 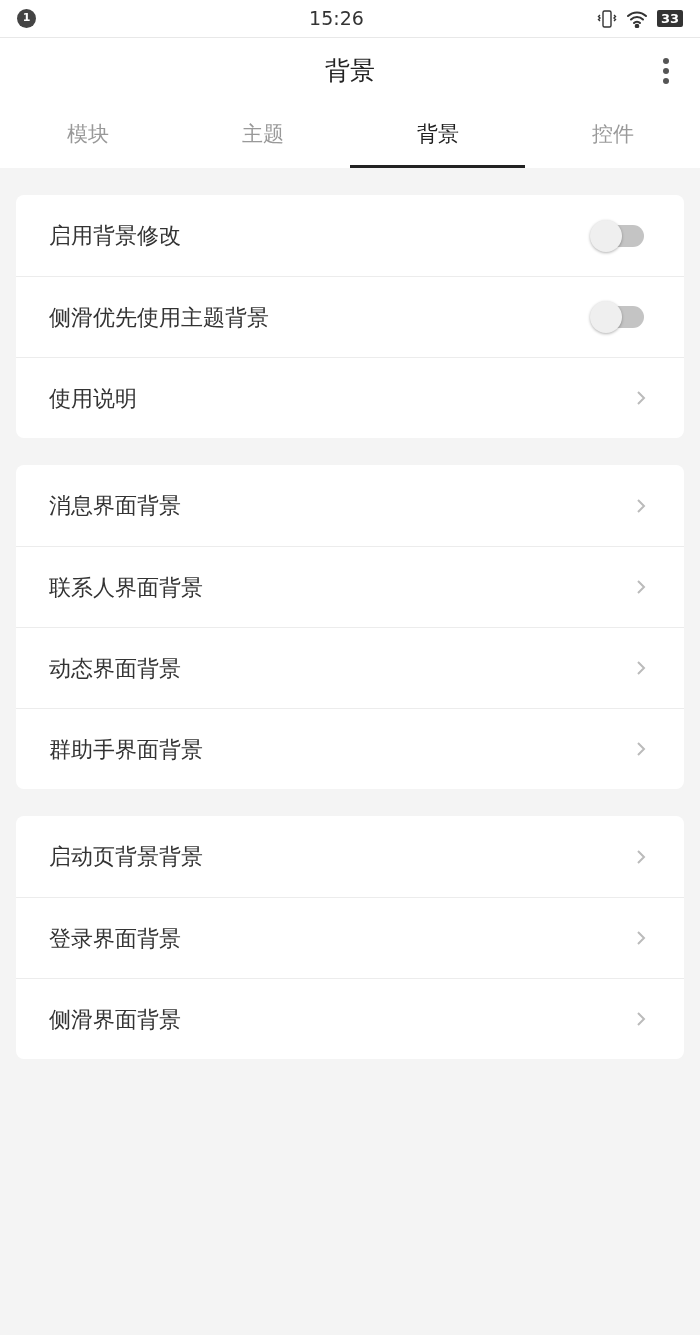 I want to click on settings-row: 启动页背景背景, so click(x=350, y=856).